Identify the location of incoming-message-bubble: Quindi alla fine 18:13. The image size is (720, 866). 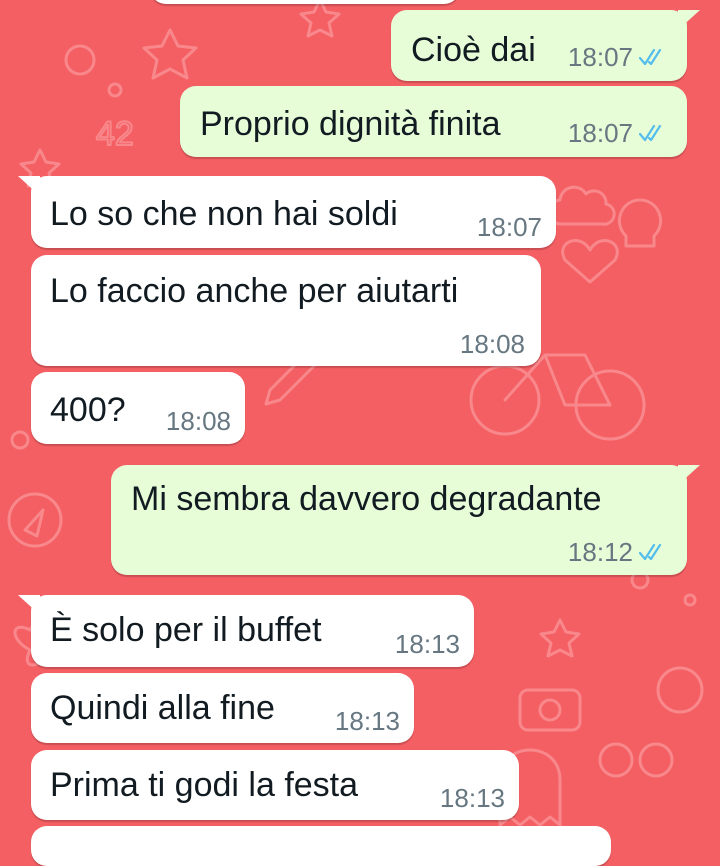
(222, 708).